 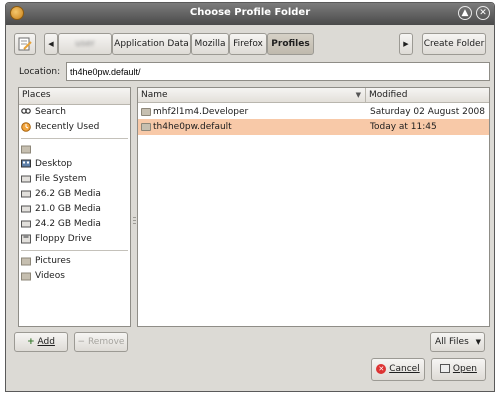 I want to click on sidebar-item-floppy: Floppy Drive, so click(x=74, y=239).